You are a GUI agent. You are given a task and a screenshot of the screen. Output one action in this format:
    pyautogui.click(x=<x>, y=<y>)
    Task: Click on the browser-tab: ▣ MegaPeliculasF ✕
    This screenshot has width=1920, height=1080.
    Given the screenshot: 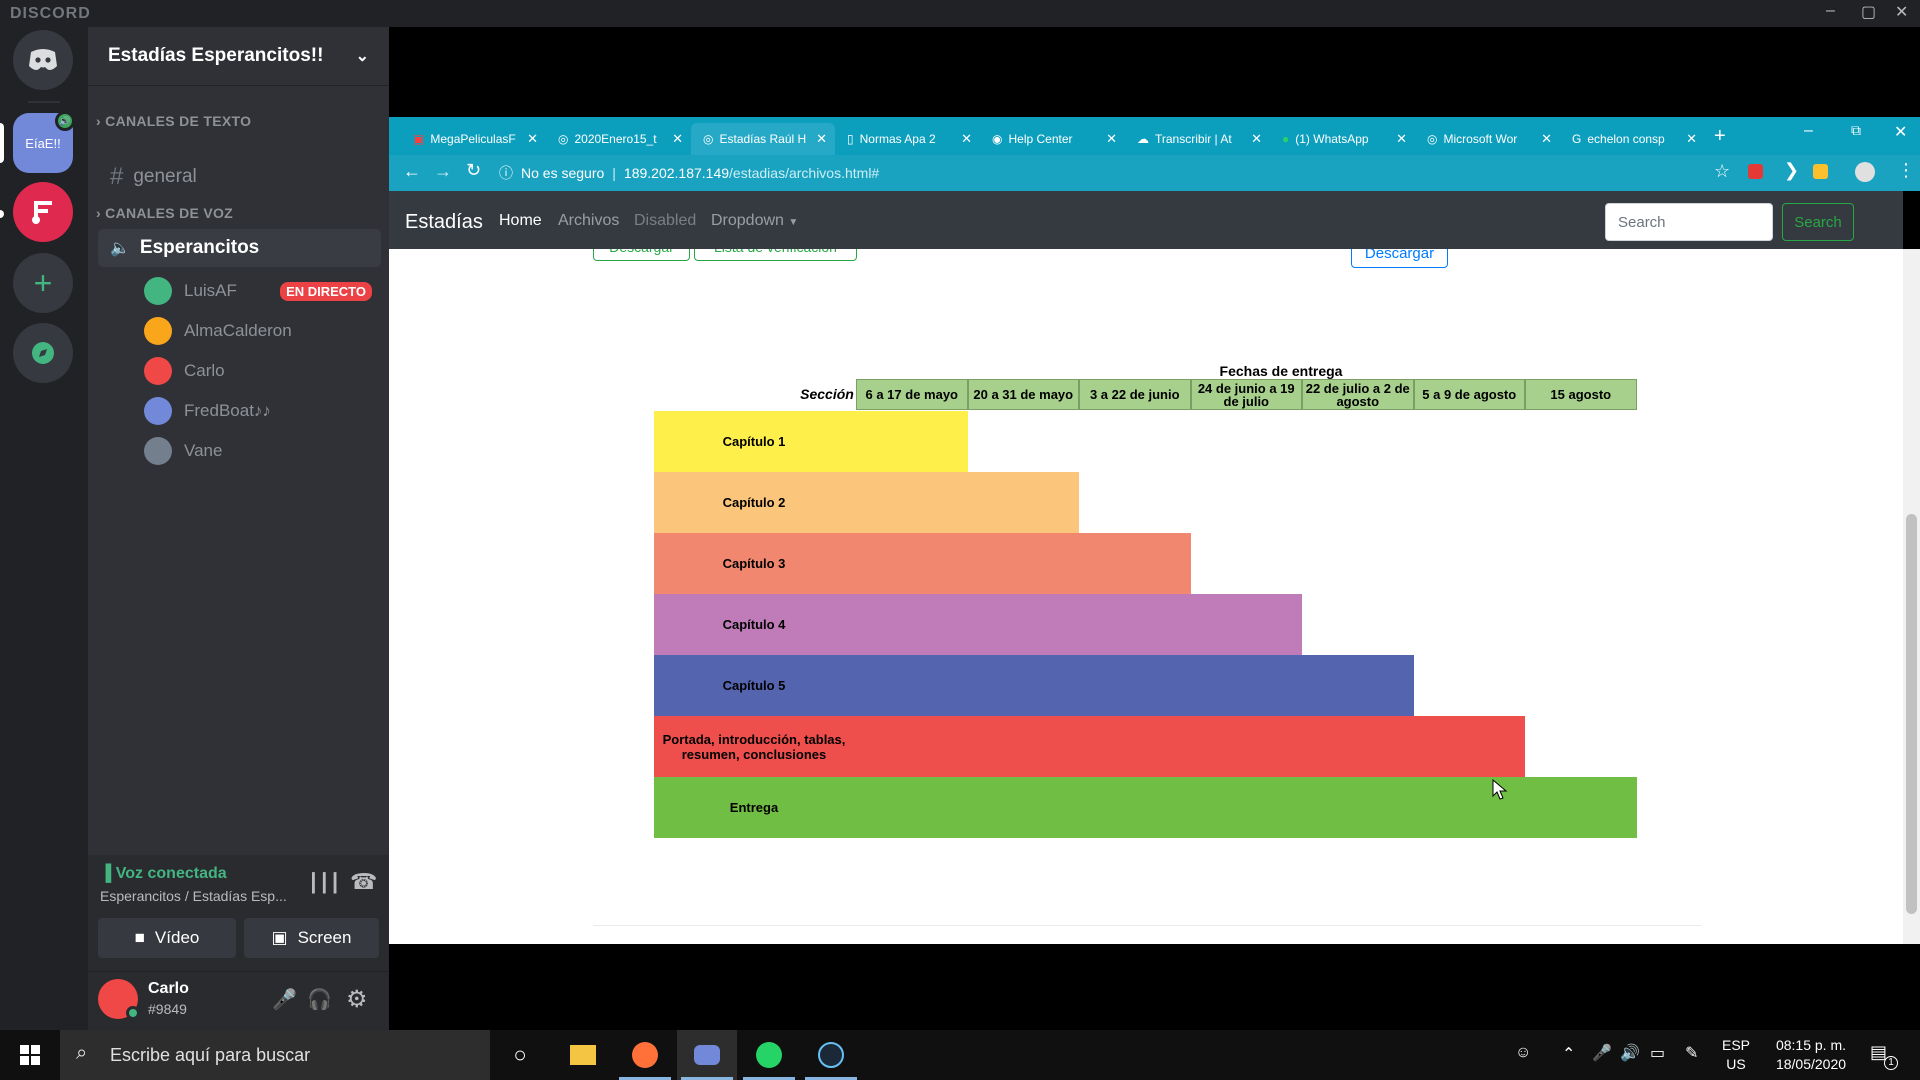 What is the action you would take?
    pyautogui.click(x=473, y=139)
    